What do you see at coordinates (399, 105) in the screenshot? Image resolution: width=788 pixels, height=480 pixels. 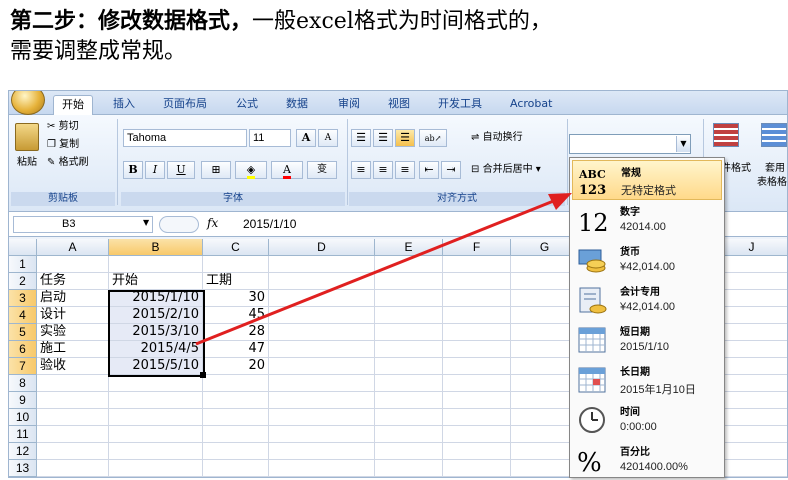 I see `tab-view: 视图` at bounding box center [399, 105].